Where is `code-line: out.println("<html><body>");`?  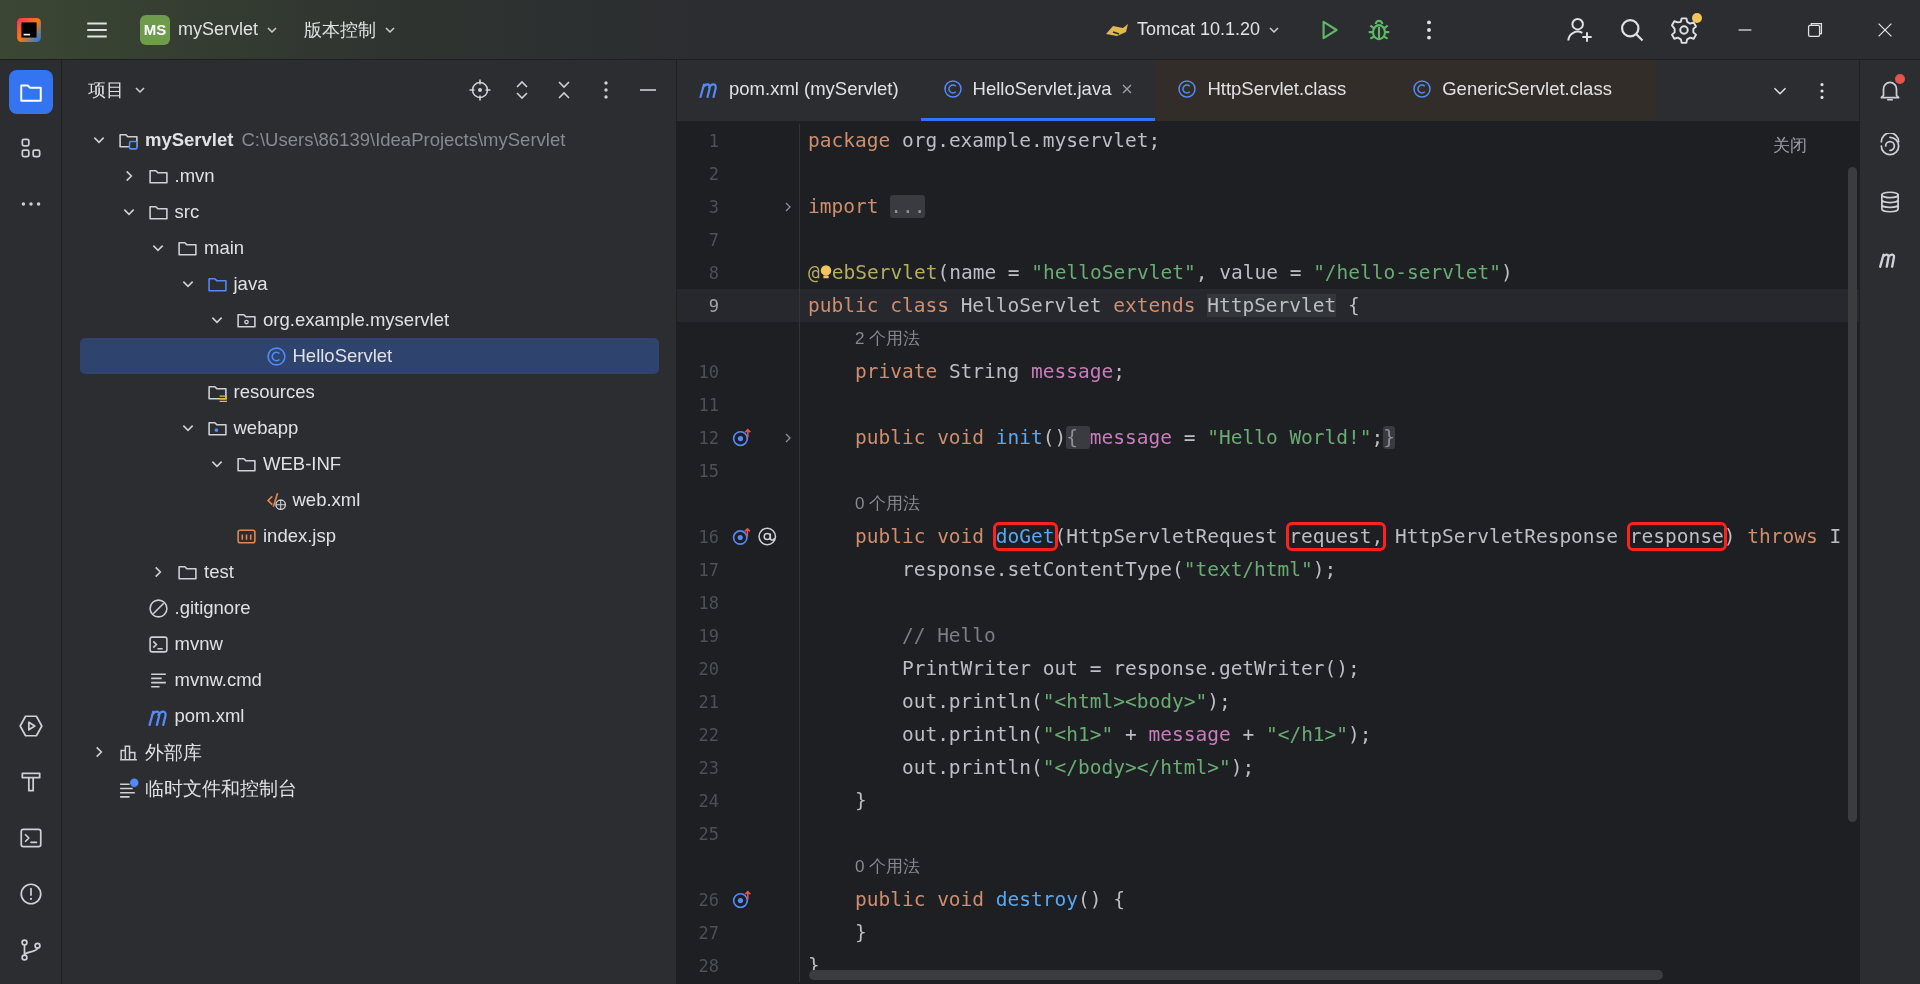
code-line: out.println("<html><body>"); is located at coordinates (1065, 701).